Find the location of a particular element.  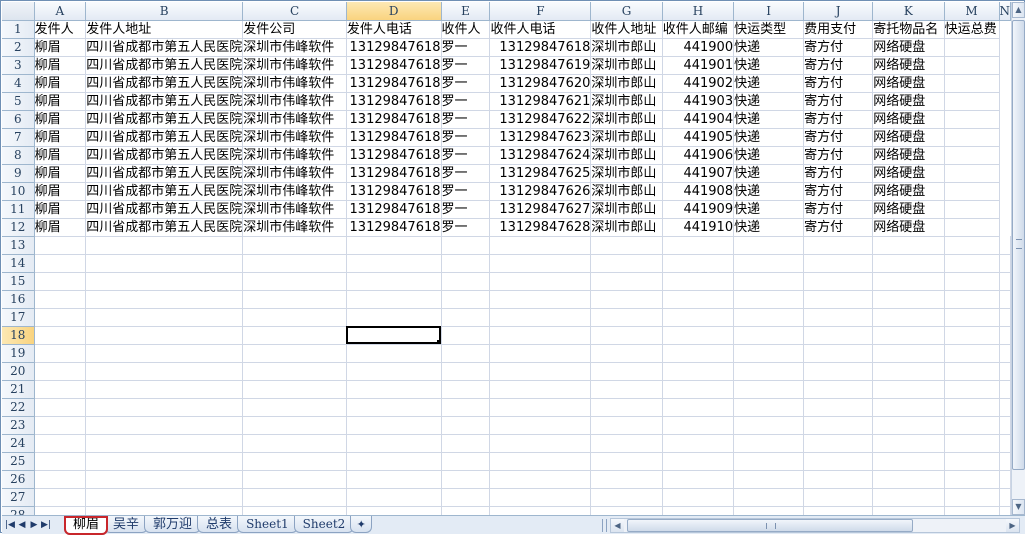

row-header: 26 is located at coordinates (18, 479).